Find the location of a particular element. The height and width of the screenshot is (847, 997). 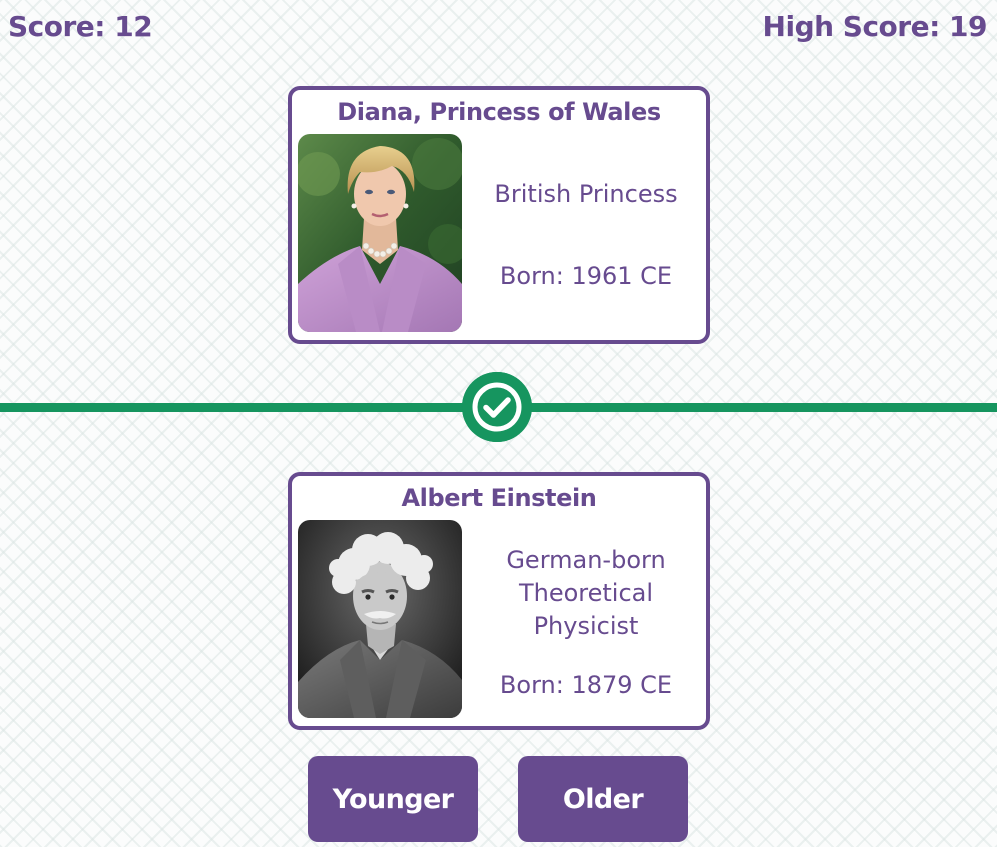

description-line: Physicist is located at coordinates (586, 626).